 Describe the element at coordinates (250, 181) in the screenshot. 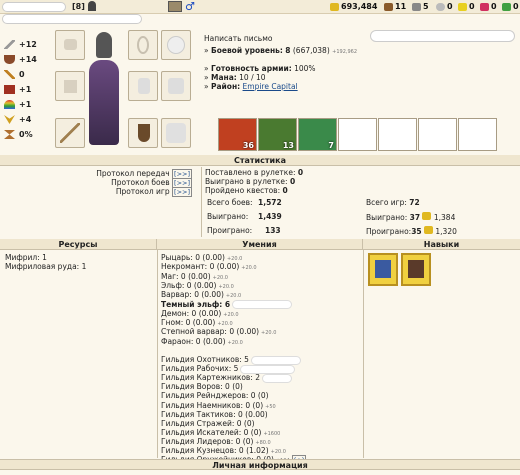

I see `roulette-won: Выиграно в рулетке: 0` at that location.